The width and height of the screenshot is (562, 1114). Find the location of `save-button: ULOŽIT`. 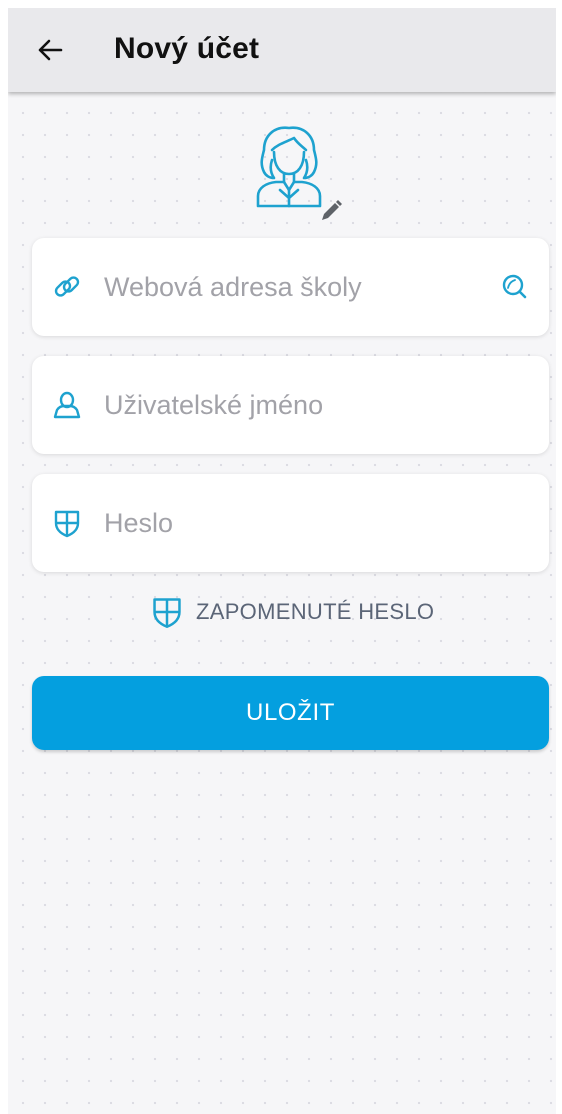

save-button: ULOŽIT is located at coordinates (290, 713).